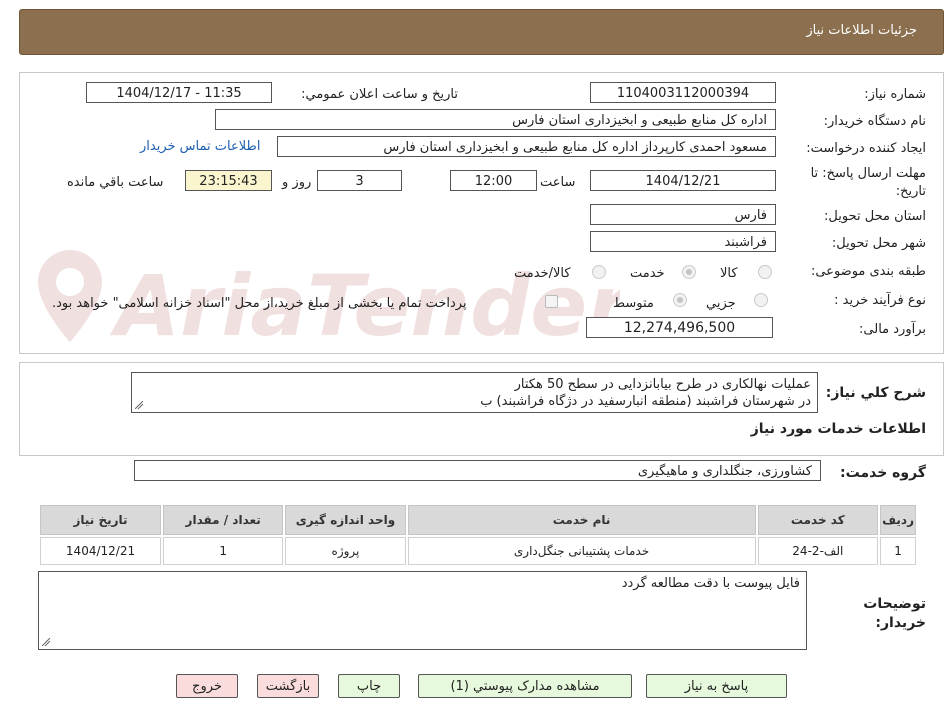  I want to click on cell-name: خدمات پشتیبانی جنگل‌داری, so click(581, 551).